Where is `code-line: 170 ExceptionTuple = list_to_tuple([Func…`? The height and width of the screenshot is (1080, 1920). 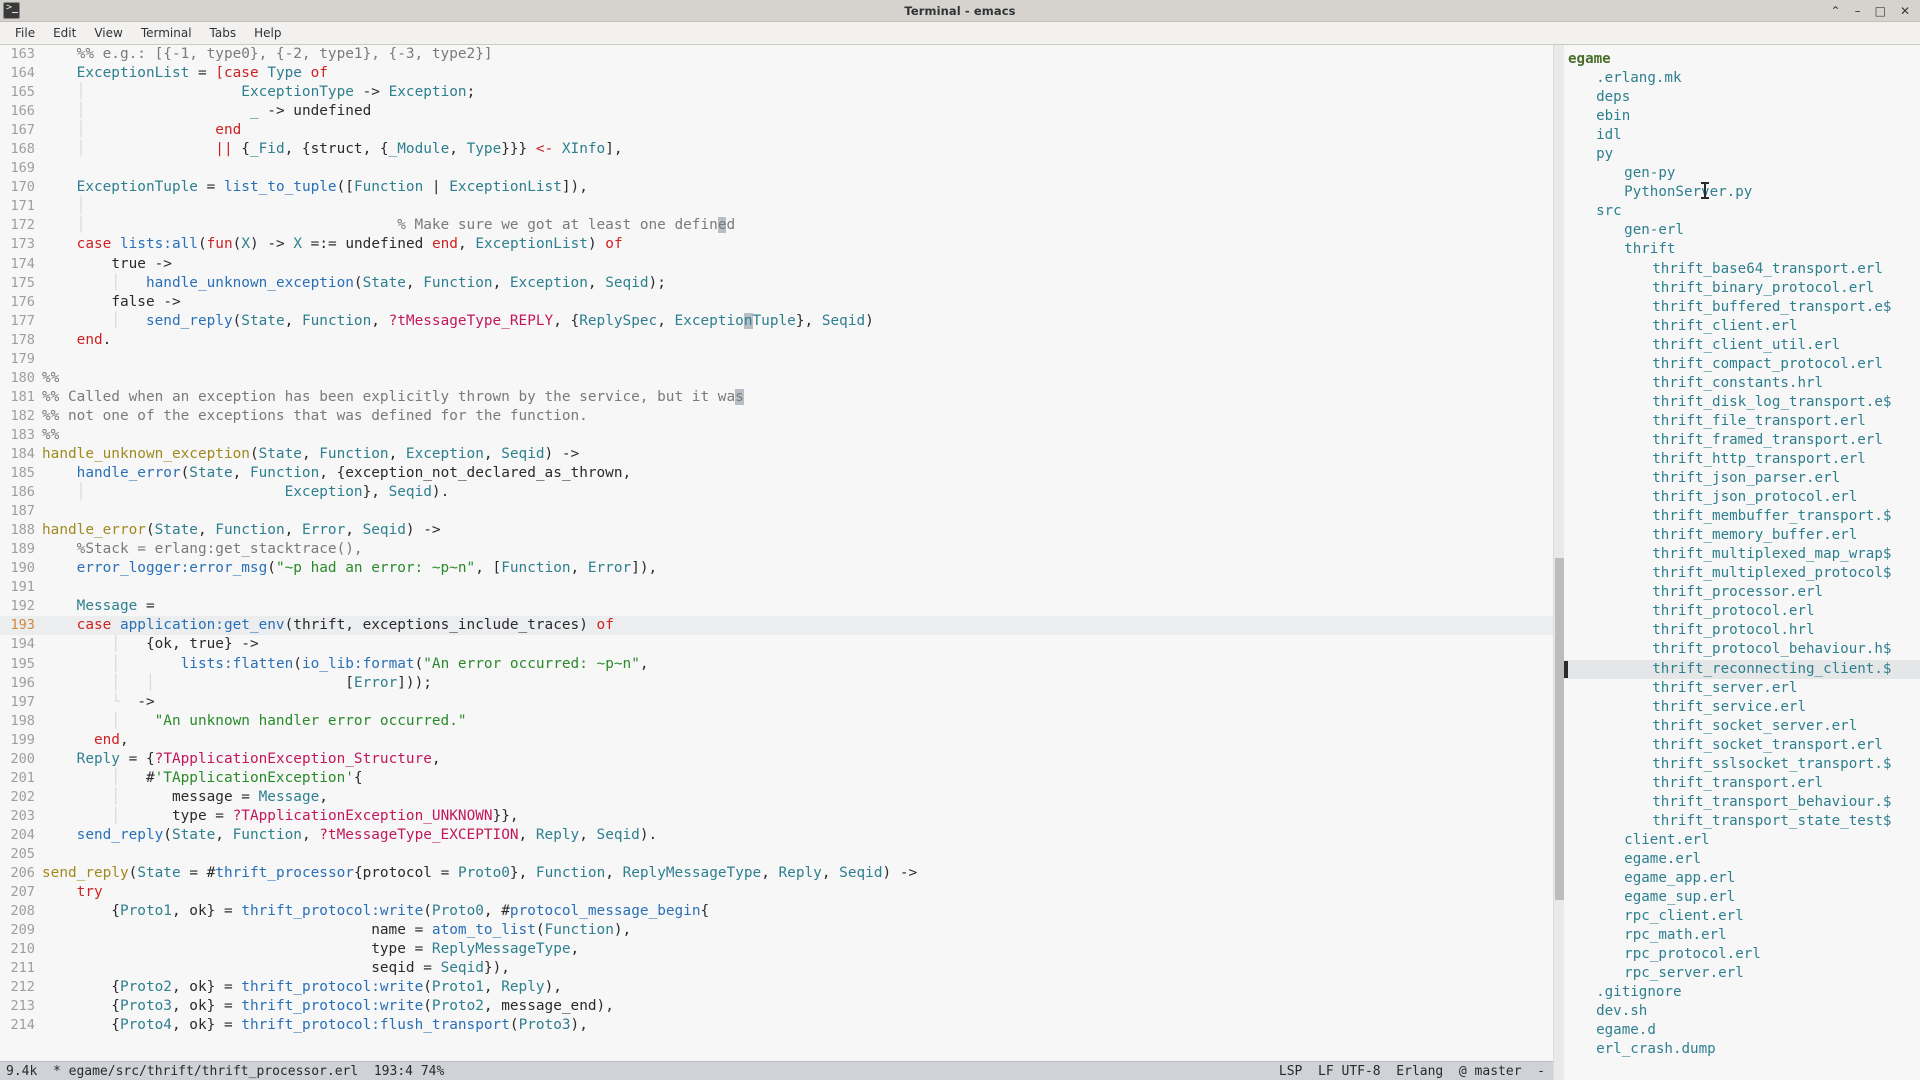 code-line: 170 ExceptionTuple = list_to_tuple([Func… is located at coordinates (776, 187).